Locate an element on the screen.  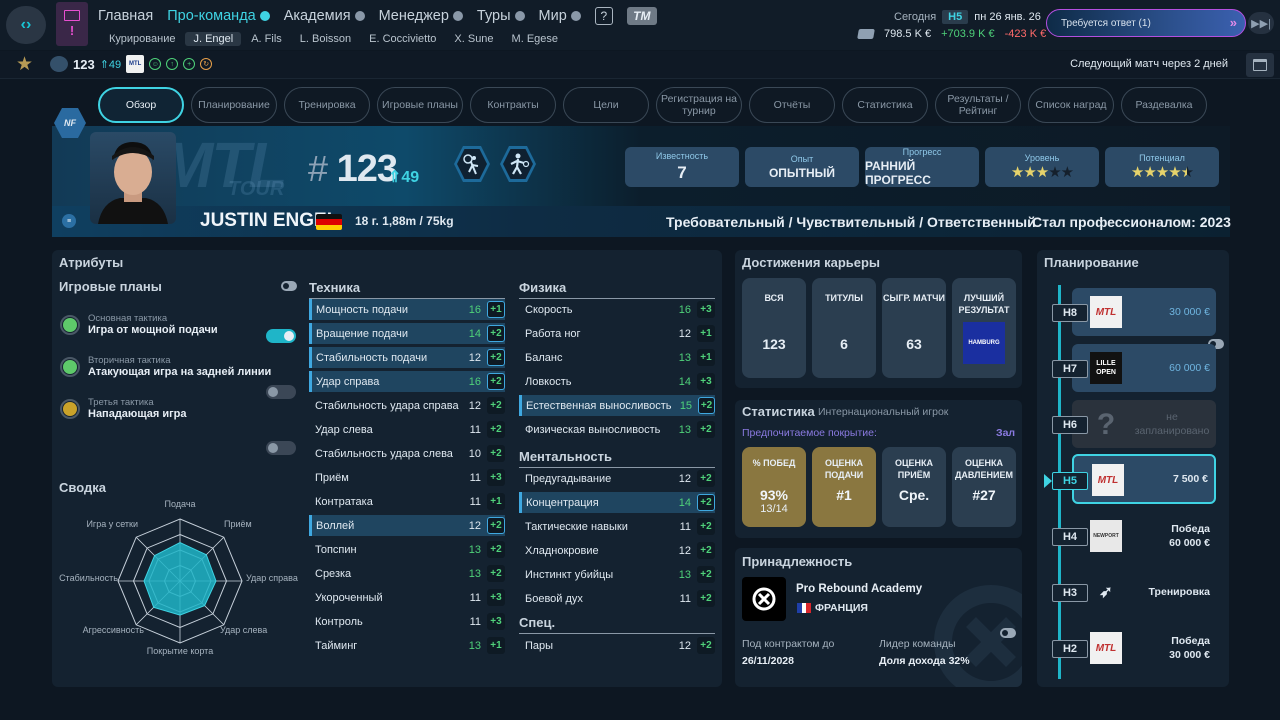
tab-7: Отчёты is located at coordinates (792, 105).